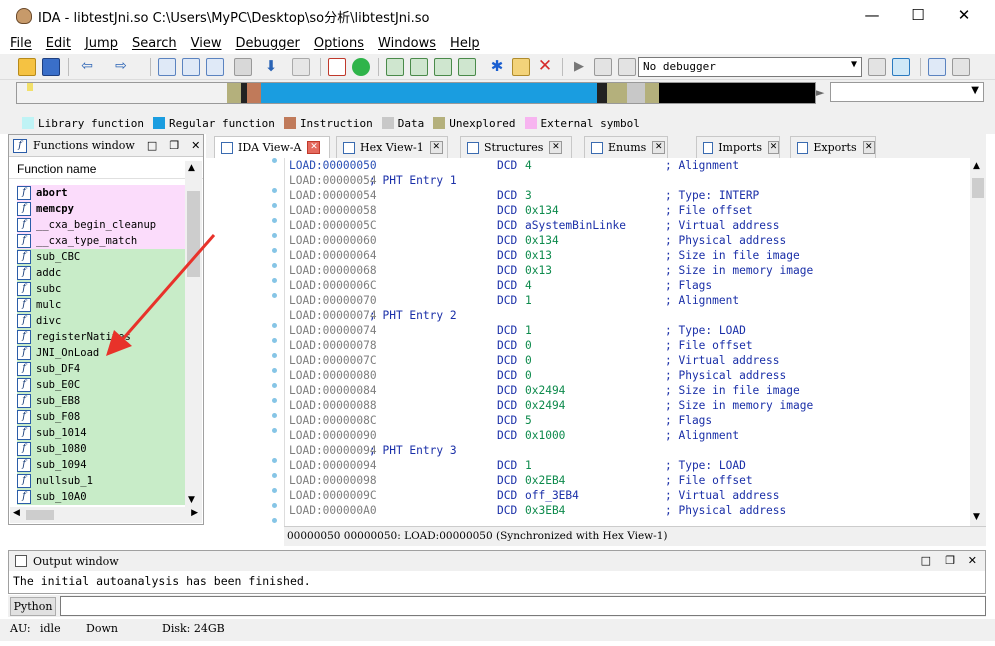 Image resolution: width=995 pixels, height=646 pixels. I want to click on close-window-button: ✕, so click(964, 16).